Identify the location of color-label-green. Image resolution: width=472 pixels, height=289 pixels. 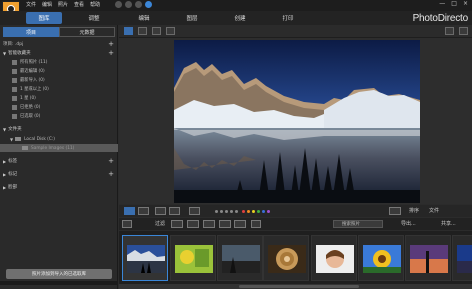
(258, 211).